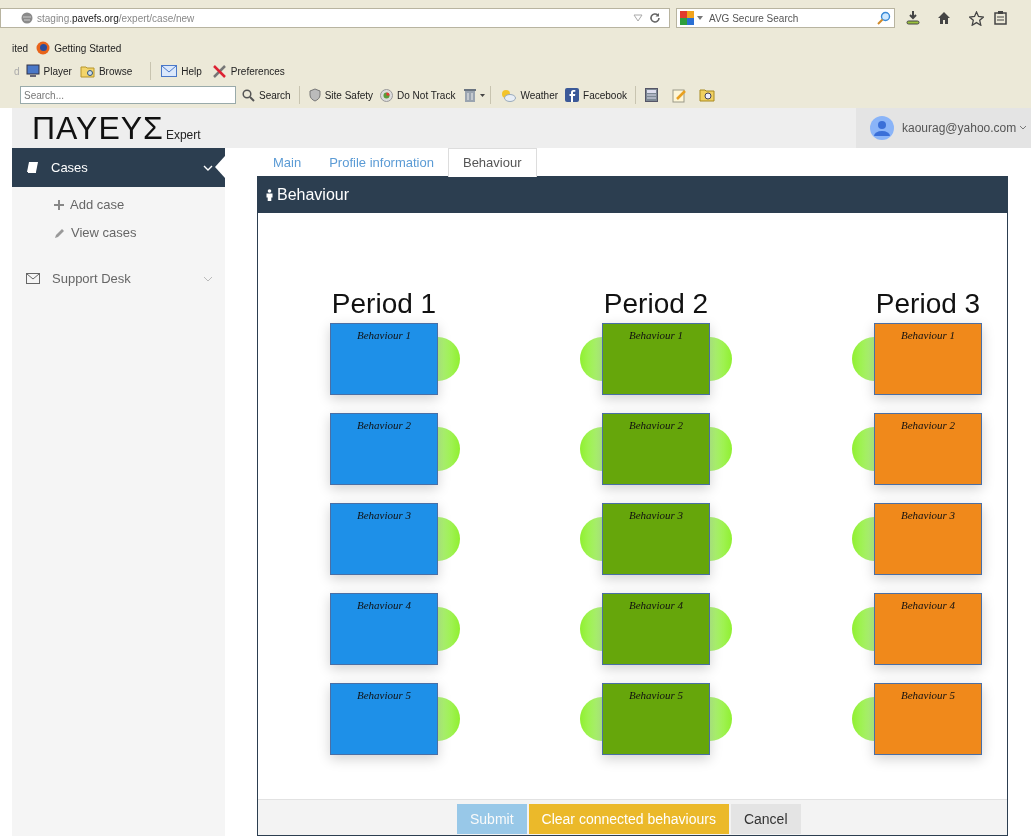 The width and height of the screenshot is (1031, 836). What do you see at coordinates (115, 71) in the screenshot?
I see `toolbar-button: Browse` at bounding box center [115, 71].